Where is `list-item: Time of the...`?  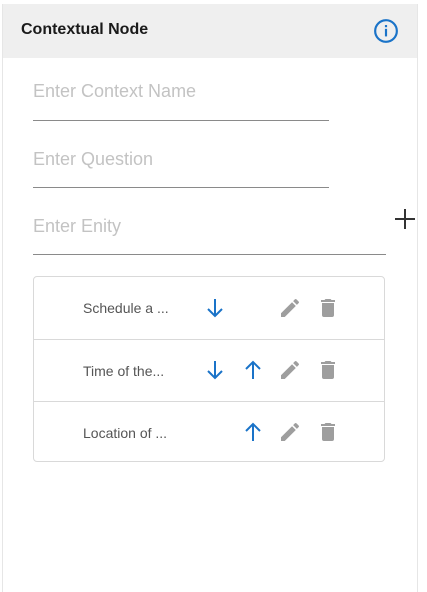
list-item: Time of the... is located at coordinates (209, 370).